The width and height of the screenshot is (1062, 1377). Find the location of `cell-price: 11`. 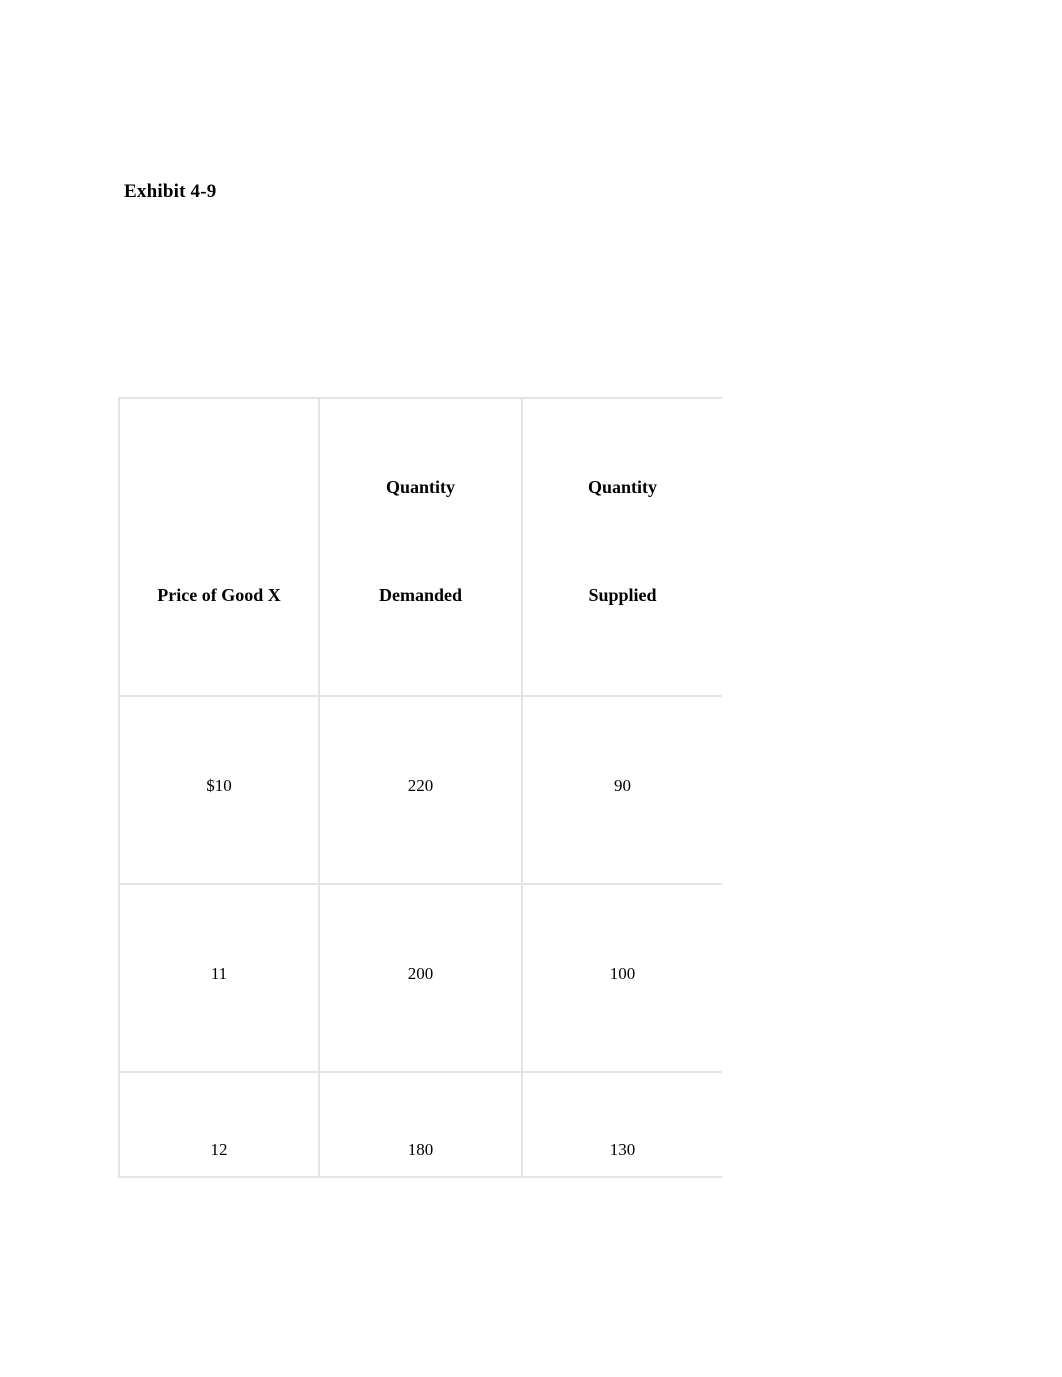

cell-price: 11 is located at coordinates (219, 978).